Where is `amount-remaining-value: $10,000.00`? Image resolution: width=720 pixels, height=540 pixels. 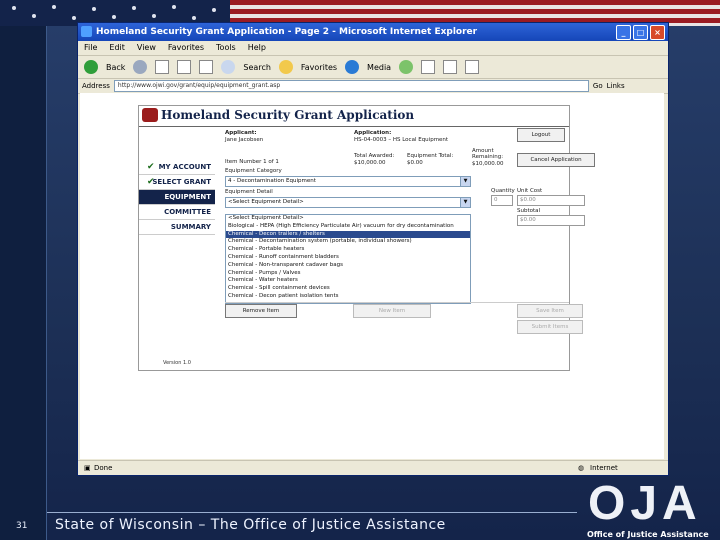
amount-remaining-value: $10,000.00 is located at coordinates (488, 164).